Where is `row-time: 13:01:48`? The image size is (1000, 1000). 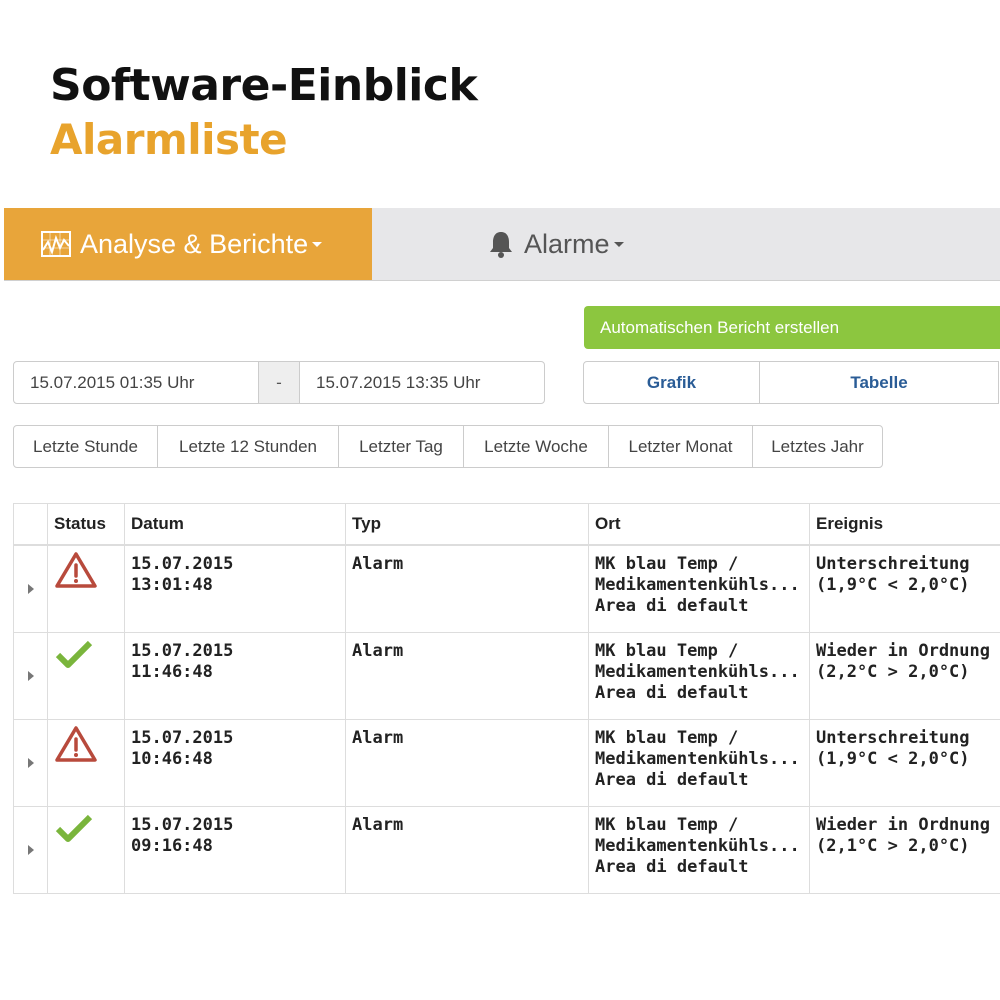 row-time: 13:01:48 is located at coordinates (172, 585).